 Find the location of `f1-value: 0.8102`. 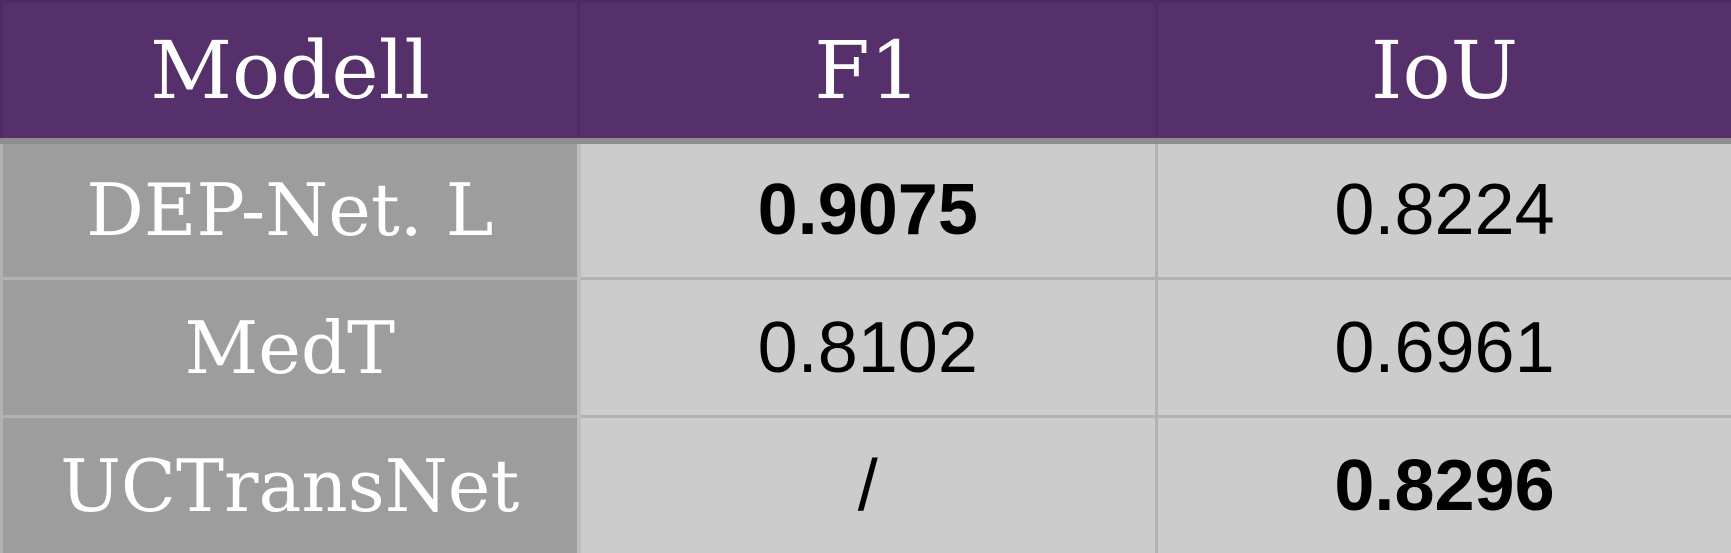

f1-value: 0.8102 is located at coordinates (867, 347).